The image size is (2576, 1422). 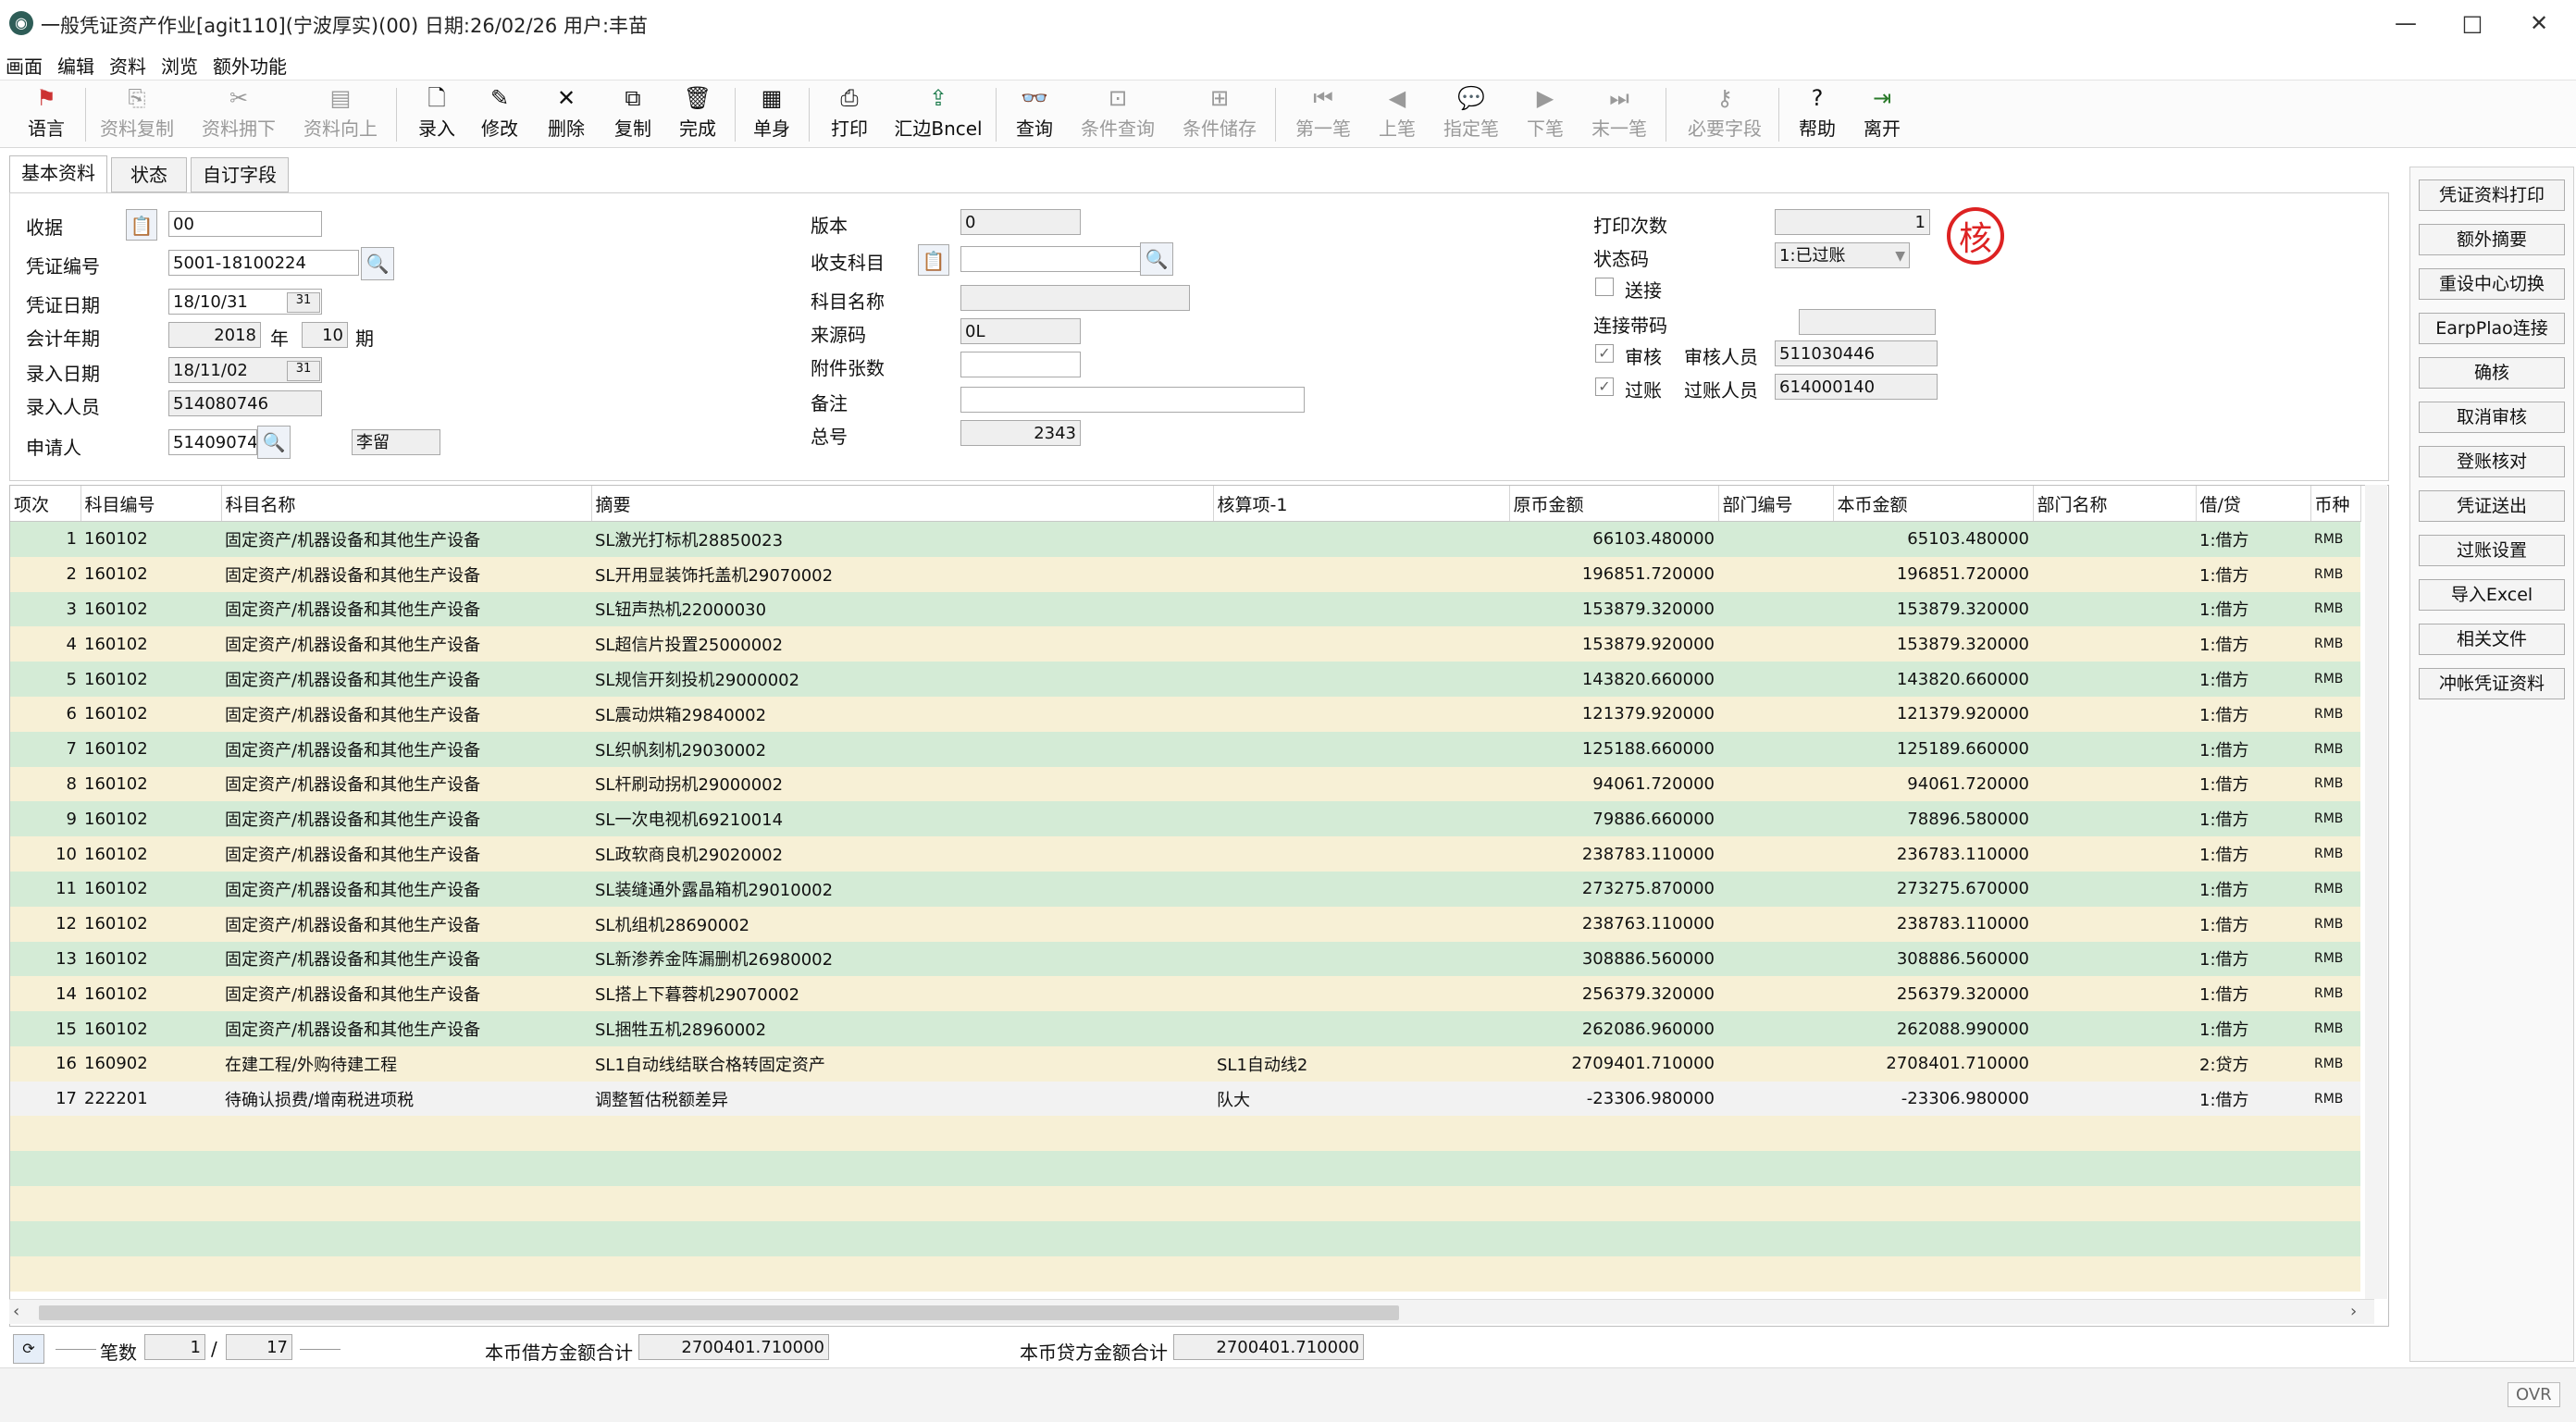 What do you see at coordinates (1614, 574) in the screenshot?
I see `cell-original-amount: 196851.720000` at bounding box center [1614, 574].